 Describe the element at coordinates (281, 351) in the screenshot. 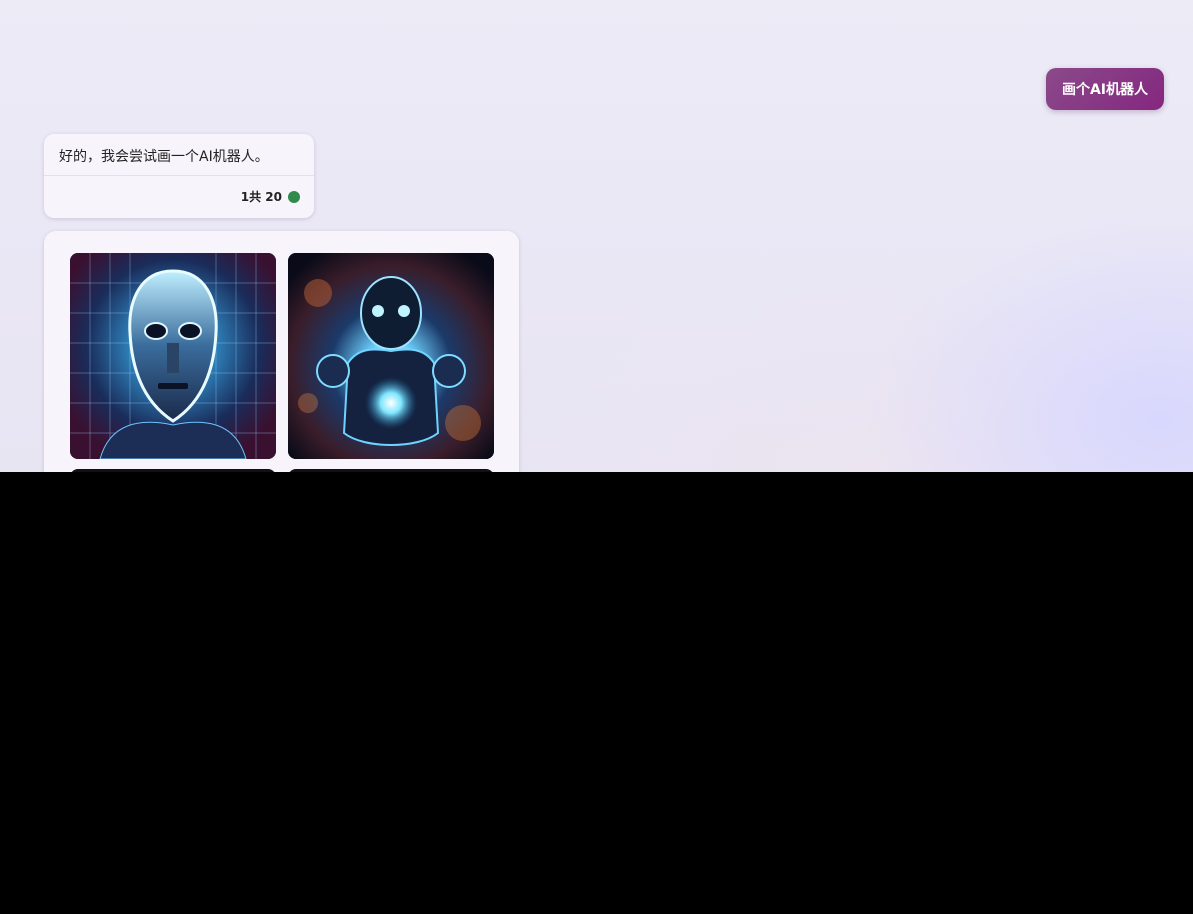

I see `image-results-card` at that location.